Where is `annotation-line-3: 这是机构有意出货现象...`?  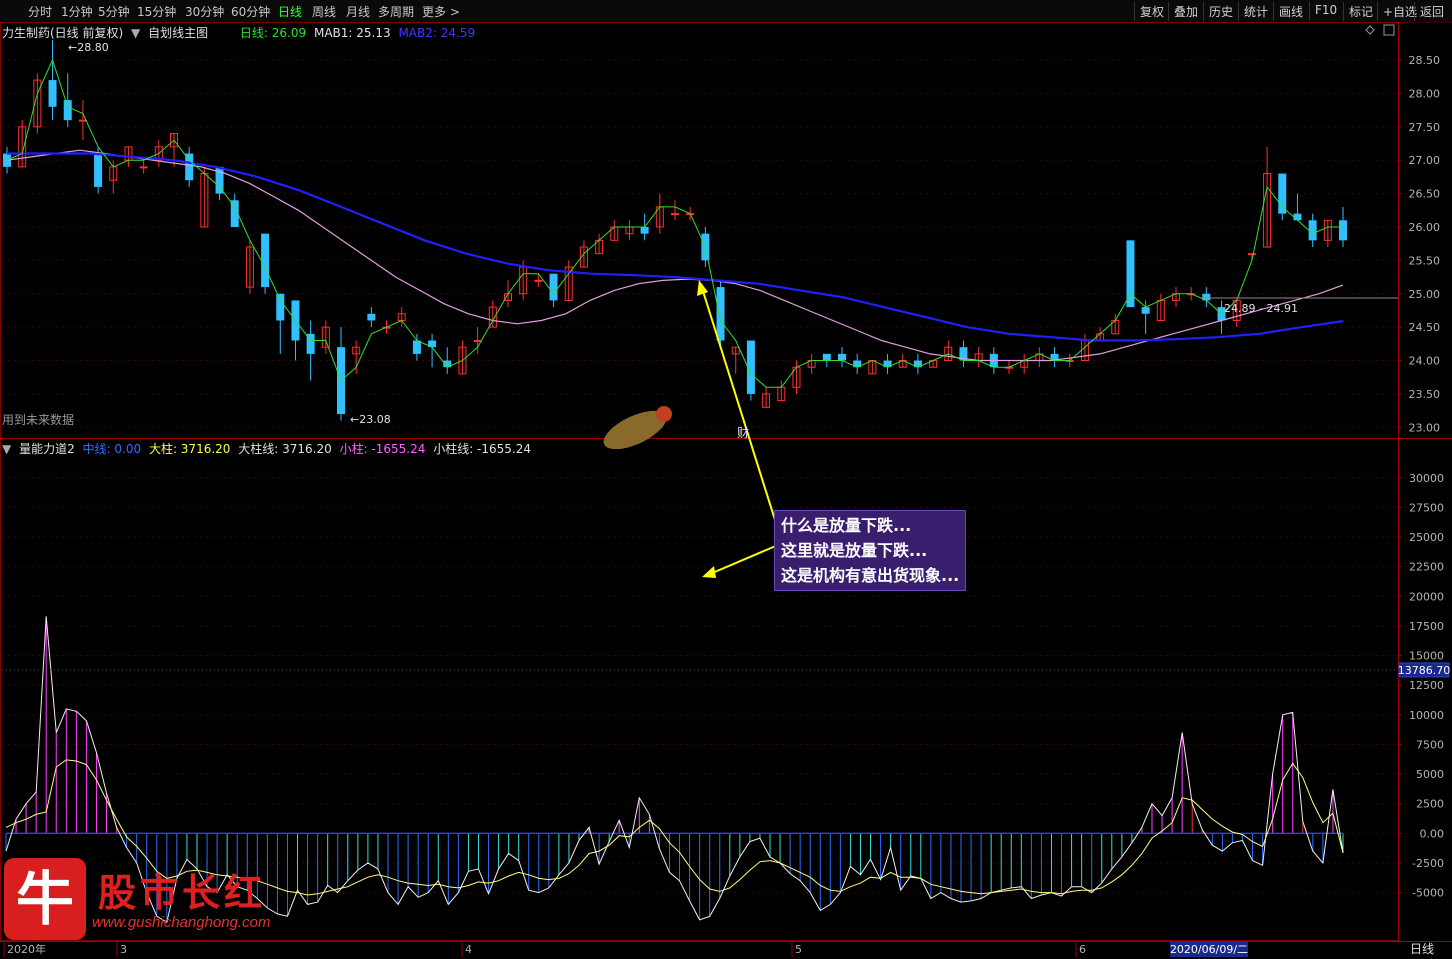
annotation-line-3: 这是机构有意出货现象... is located at coordinates (870, 575).